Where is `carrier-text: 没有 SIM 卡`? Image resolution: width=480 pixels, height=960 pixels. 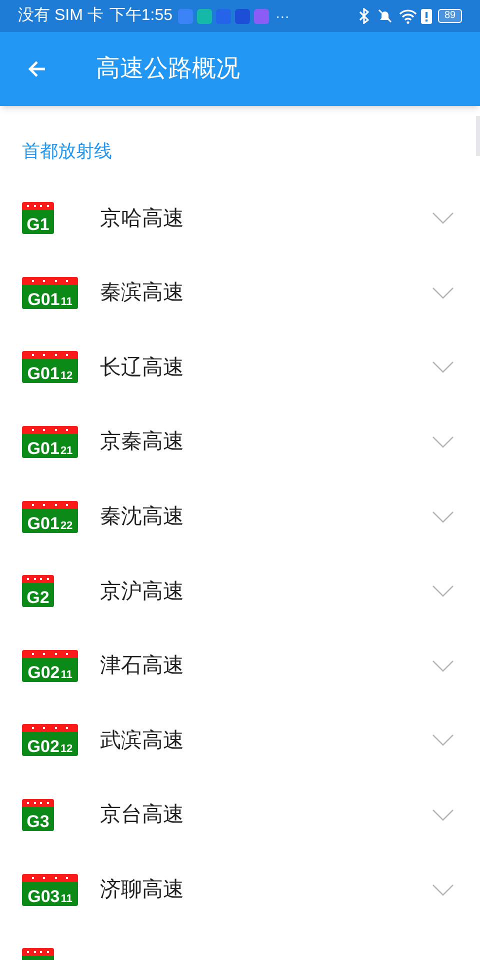
carrier-text: 没有 SIM 卡 is located at coordinates (61, 16).